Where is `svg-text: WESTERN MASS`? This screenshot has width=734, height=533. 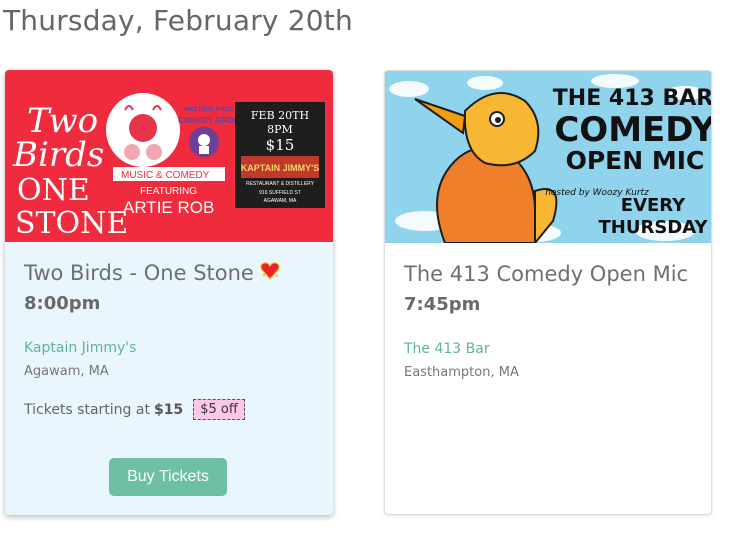
svg-text: WESTERN MASS is located at coordinates (208, 110).